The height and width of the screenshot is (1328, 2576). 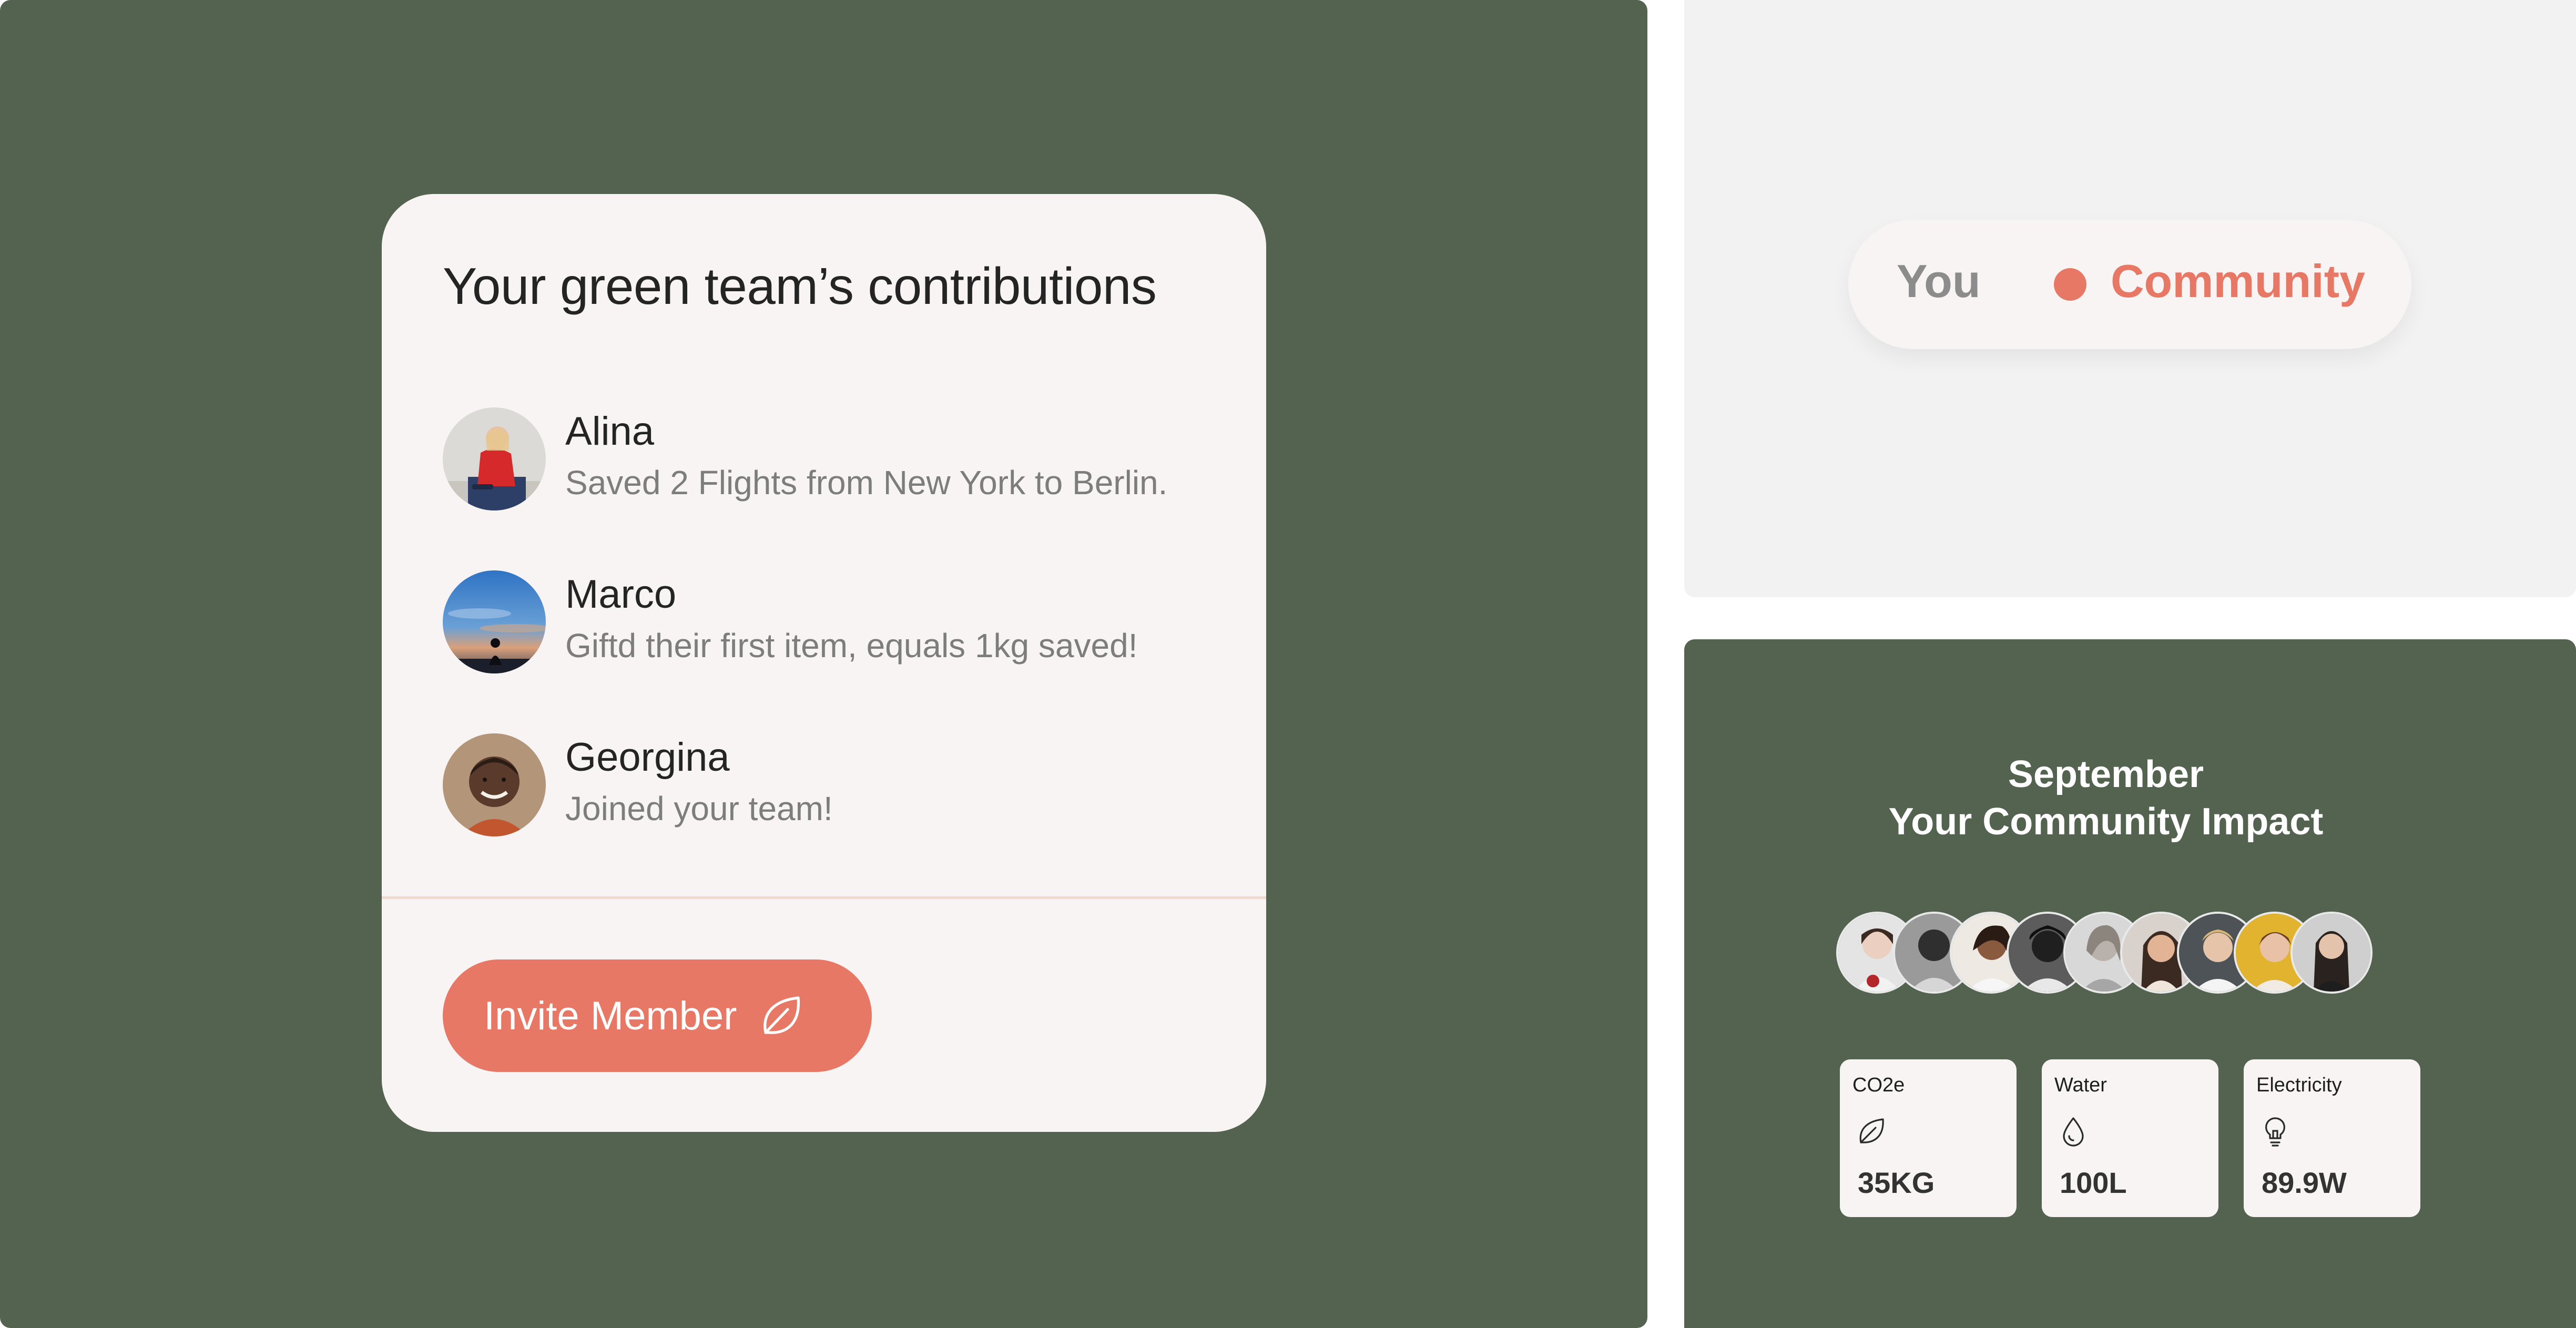 I want to click on member-name: Georgina, so click(x=647, y=757).